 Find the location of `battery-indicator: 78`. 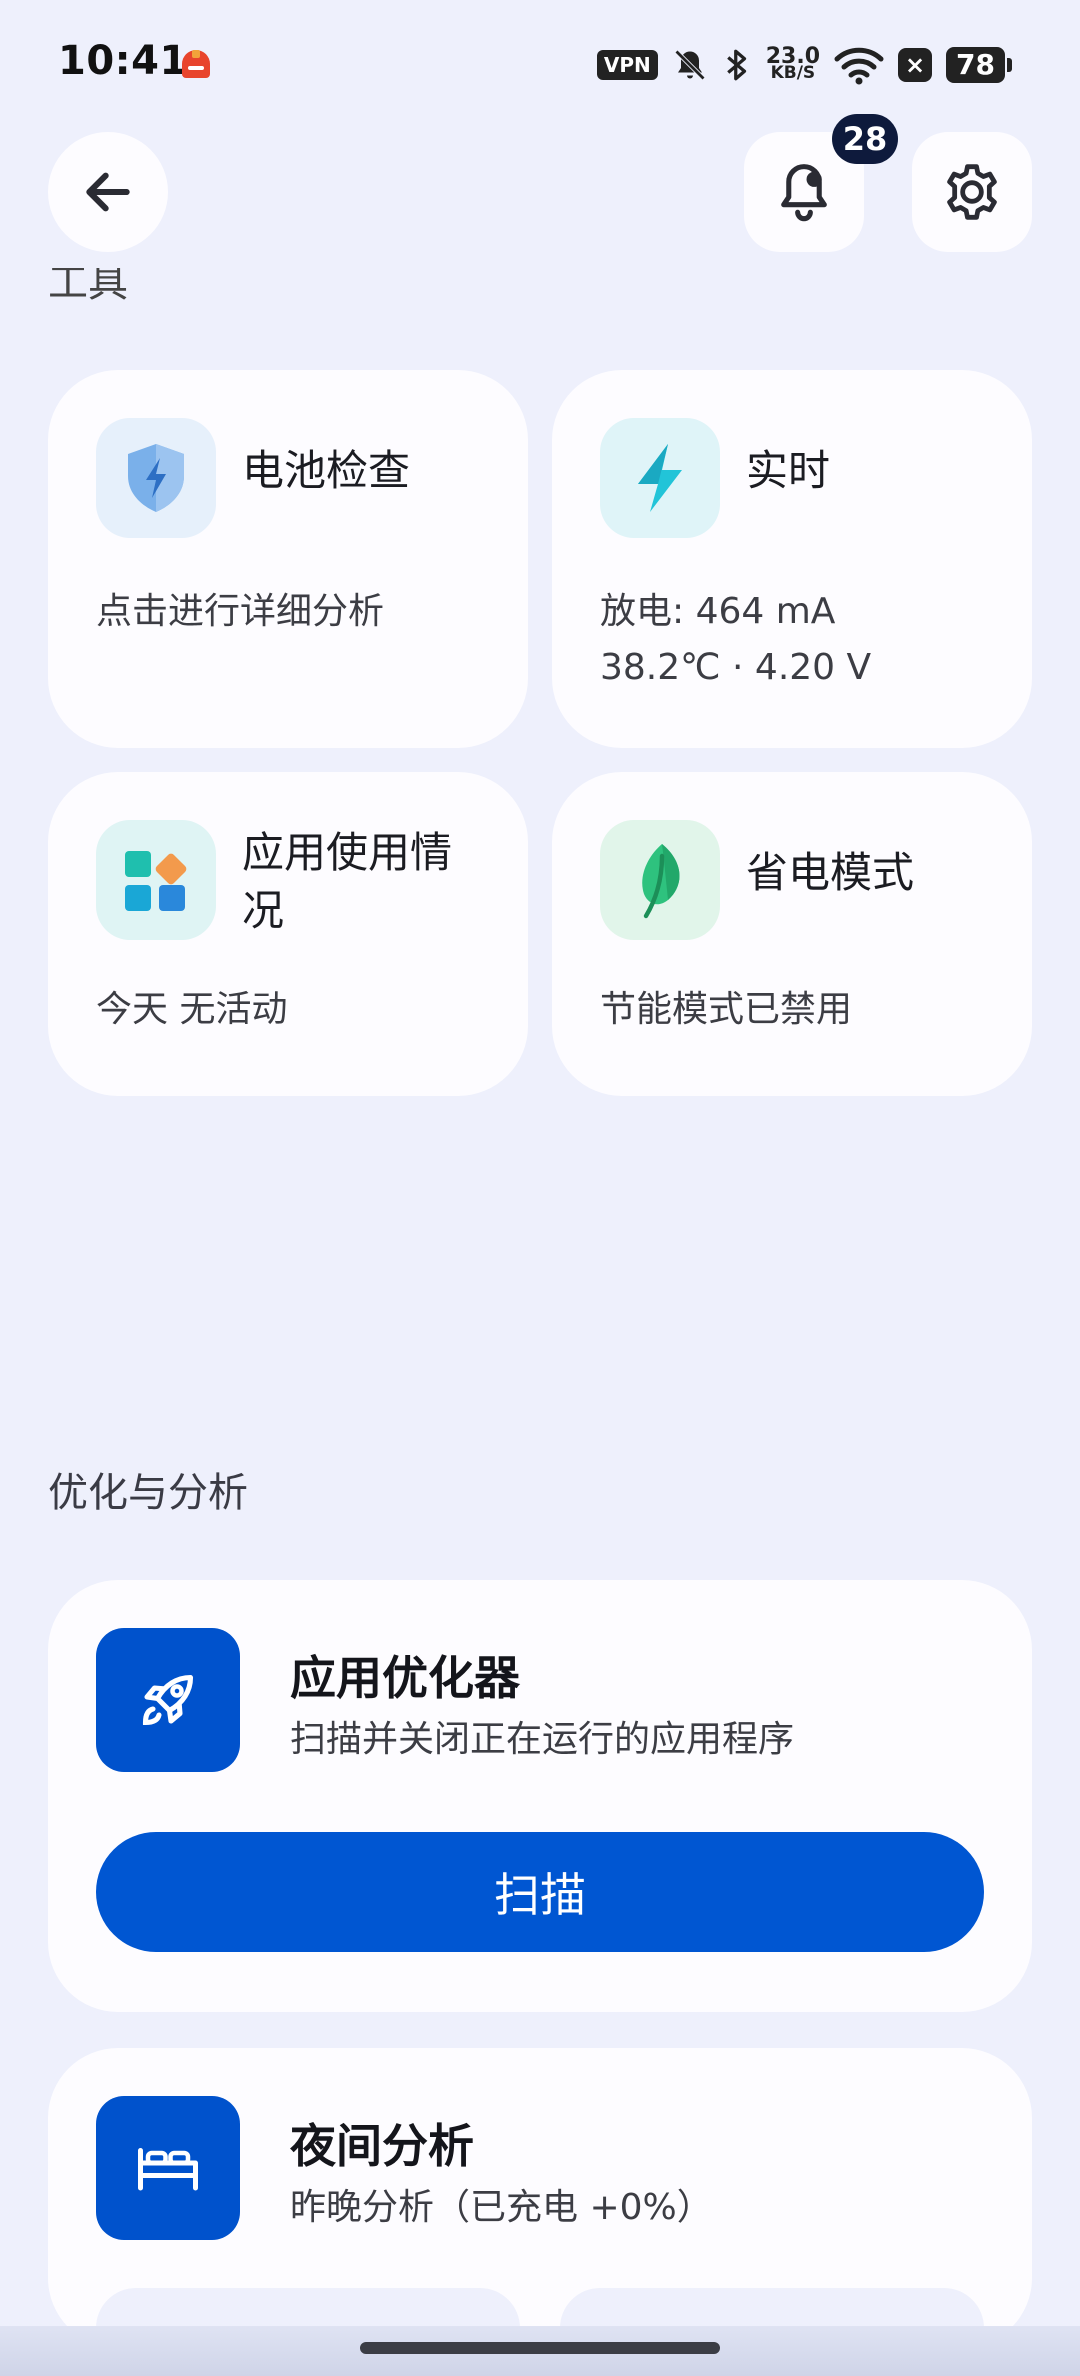

battery-indicator: 78 is located at coordinates (979, 65).